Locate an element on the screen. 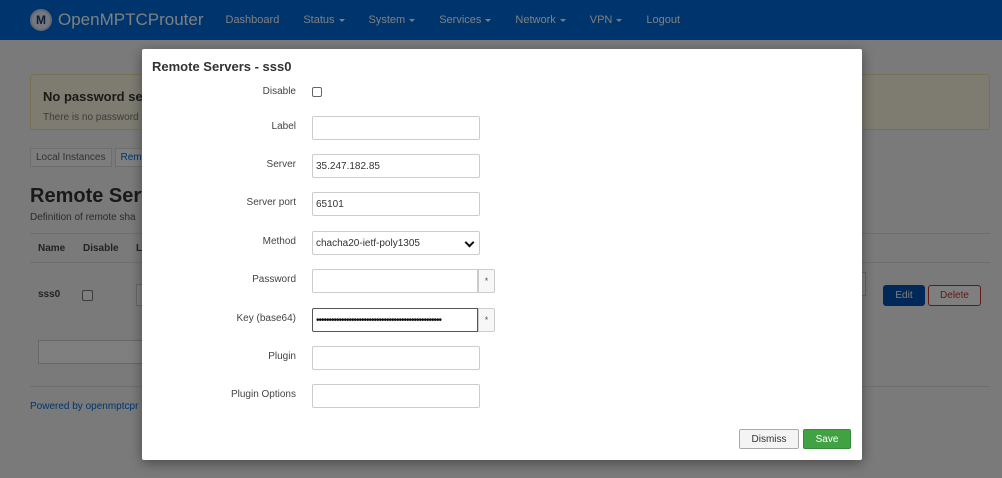 The width and height of the screenshot is (1002, 478). field-row-password: Password * is located at coordinates (502, 281).